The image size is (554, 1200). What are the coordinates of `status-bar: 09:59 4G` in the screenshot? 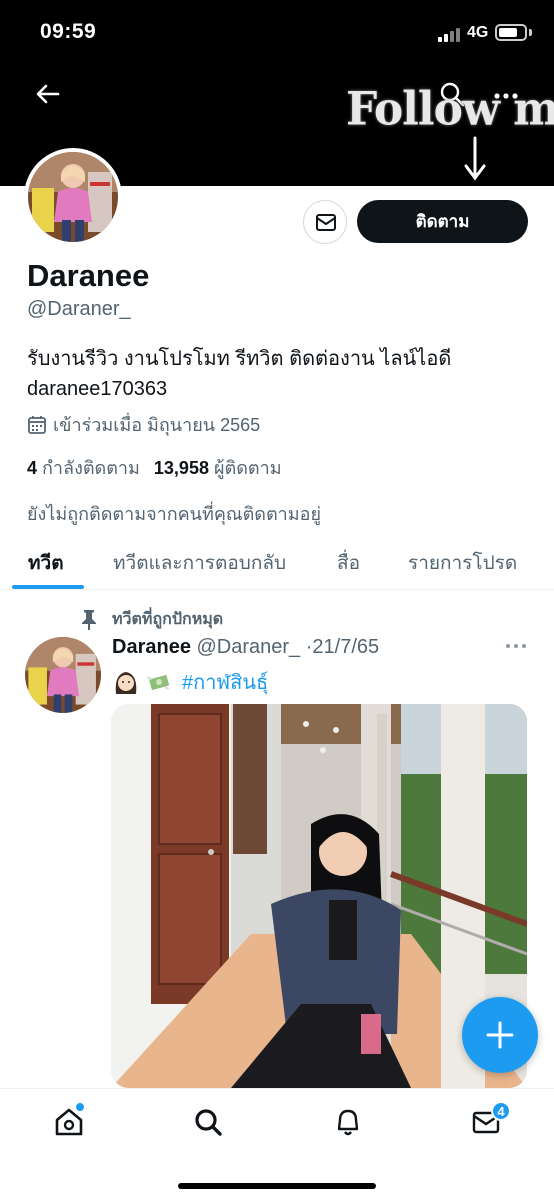 It's located at (277, 32).